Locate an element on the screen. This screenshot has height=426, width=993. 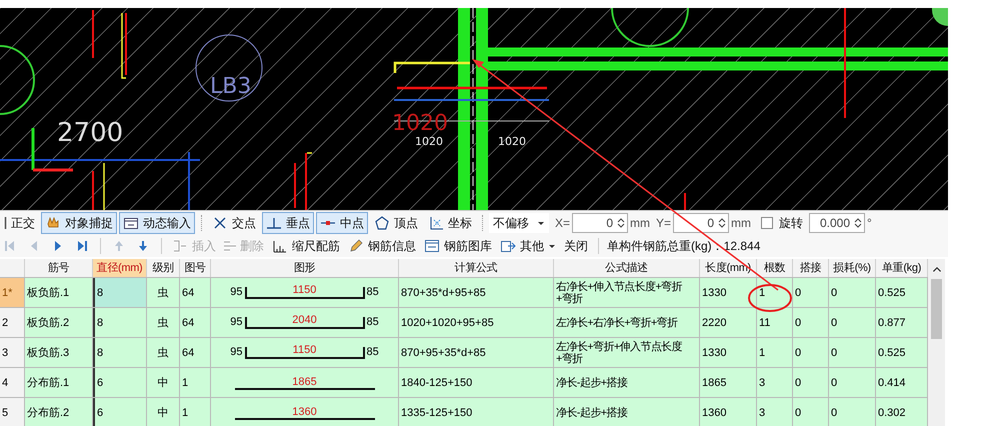
row-header: 4 is located at coordinates (12, 382).